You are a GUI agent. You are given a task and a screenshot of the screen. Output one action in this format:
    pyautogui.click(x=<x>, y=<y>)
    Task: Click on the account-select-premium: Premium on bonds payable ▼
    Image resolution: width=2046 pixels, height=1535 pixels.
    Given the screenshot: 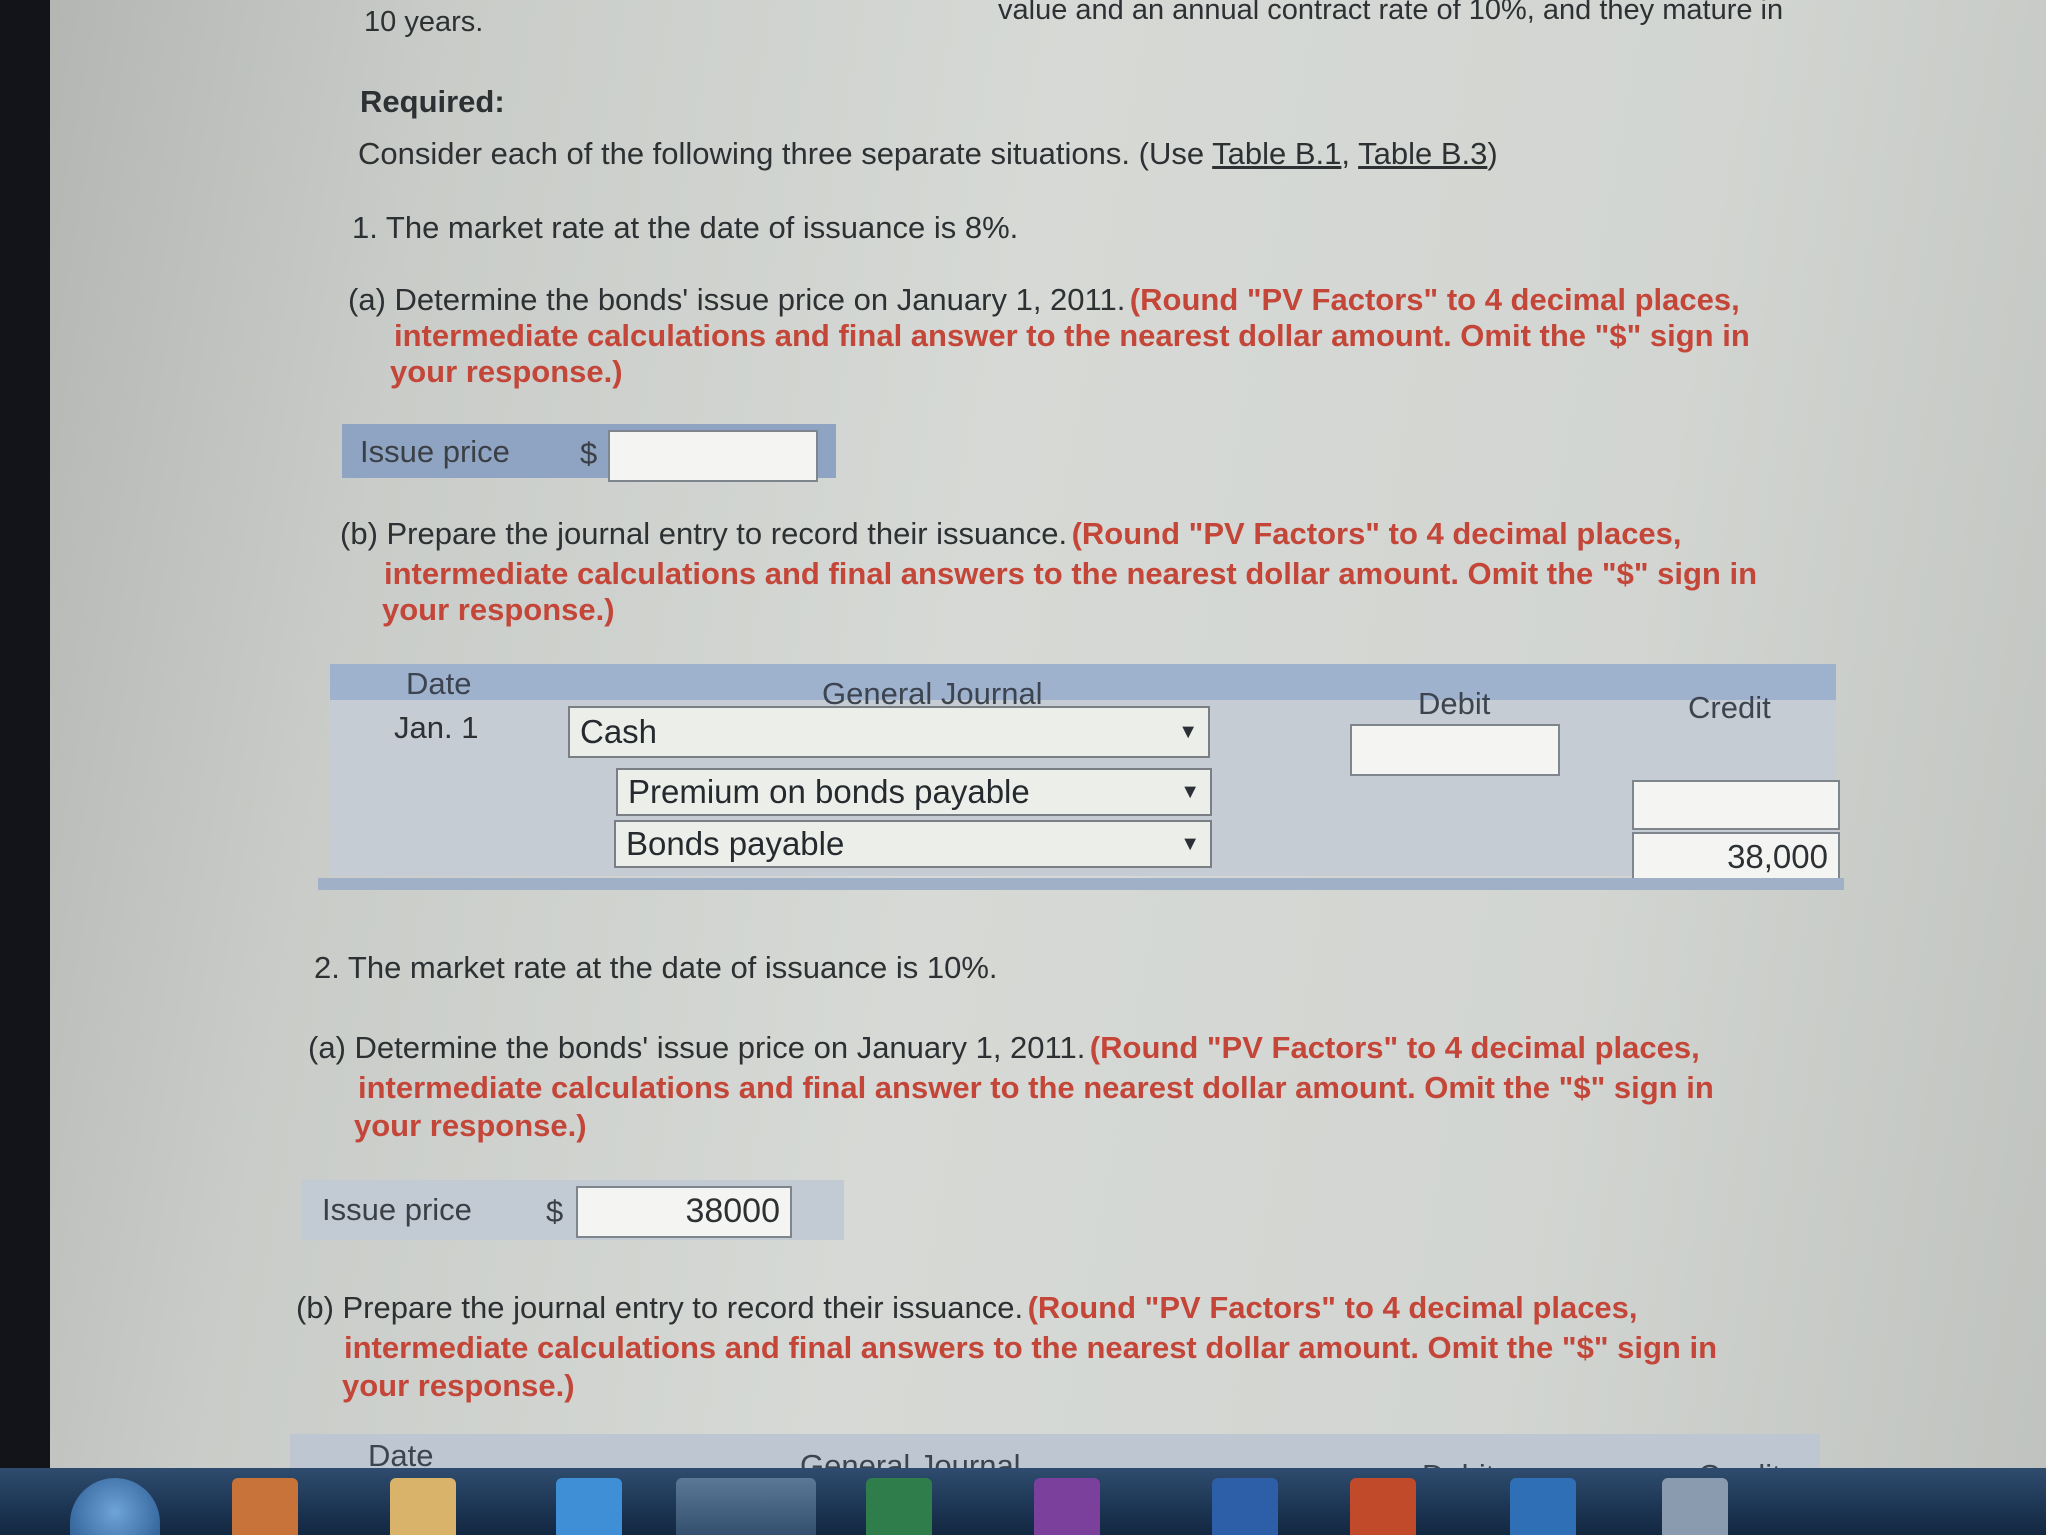 What is the action you would take?
    pyautogui.click(x=914, y=792)
    